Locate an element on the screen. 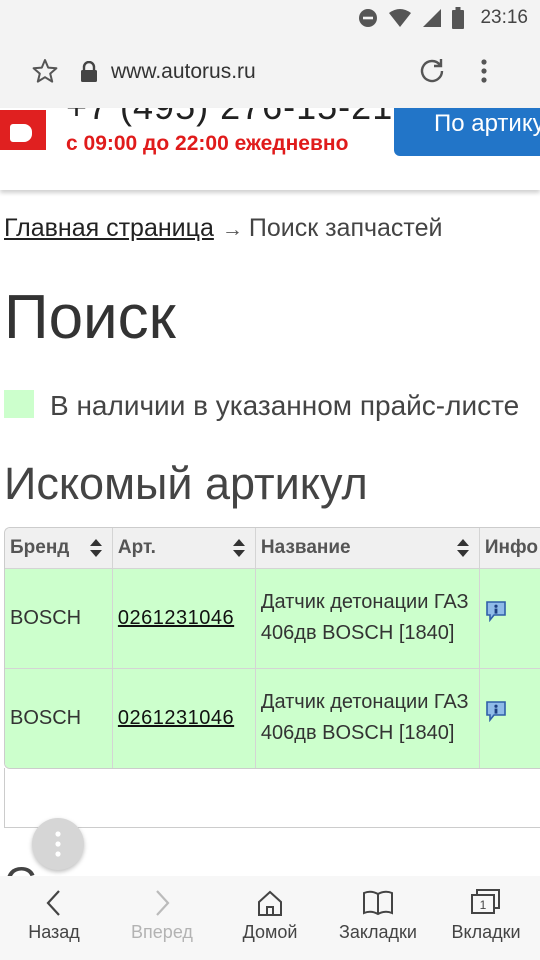 The width and height of the screenshot is (540, 960). reload-icon is located at coordinates (432, 71).